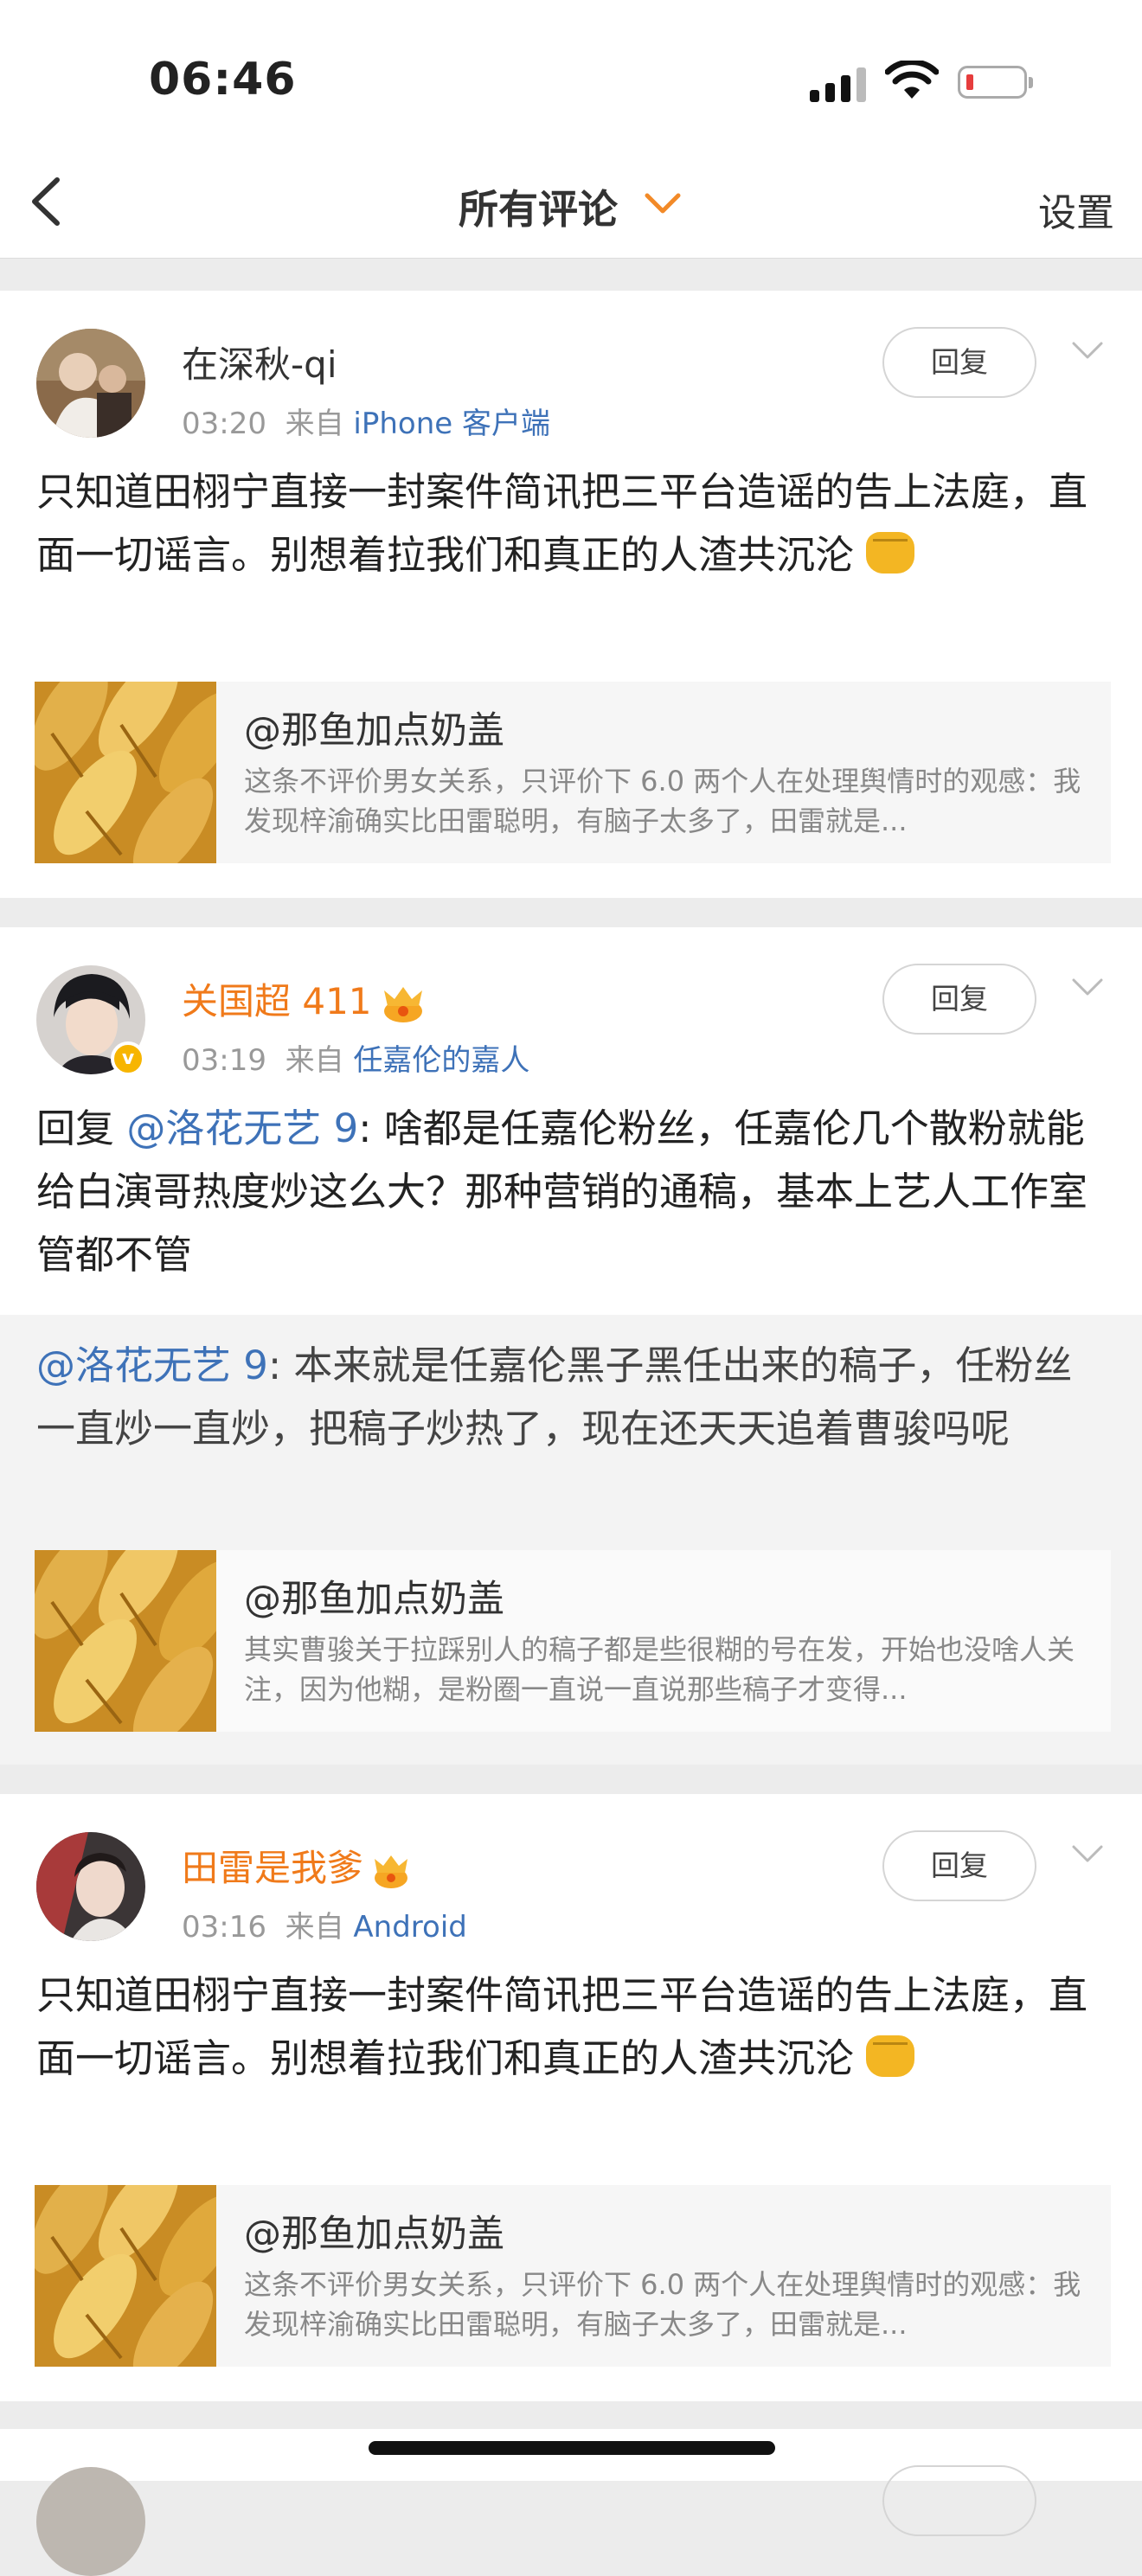 This screenshot has width=1142, height=2576. What do you see at coordinates (571, 2502) in the screenshot?
I see `comment-card` at bounding box center [571, 2502].